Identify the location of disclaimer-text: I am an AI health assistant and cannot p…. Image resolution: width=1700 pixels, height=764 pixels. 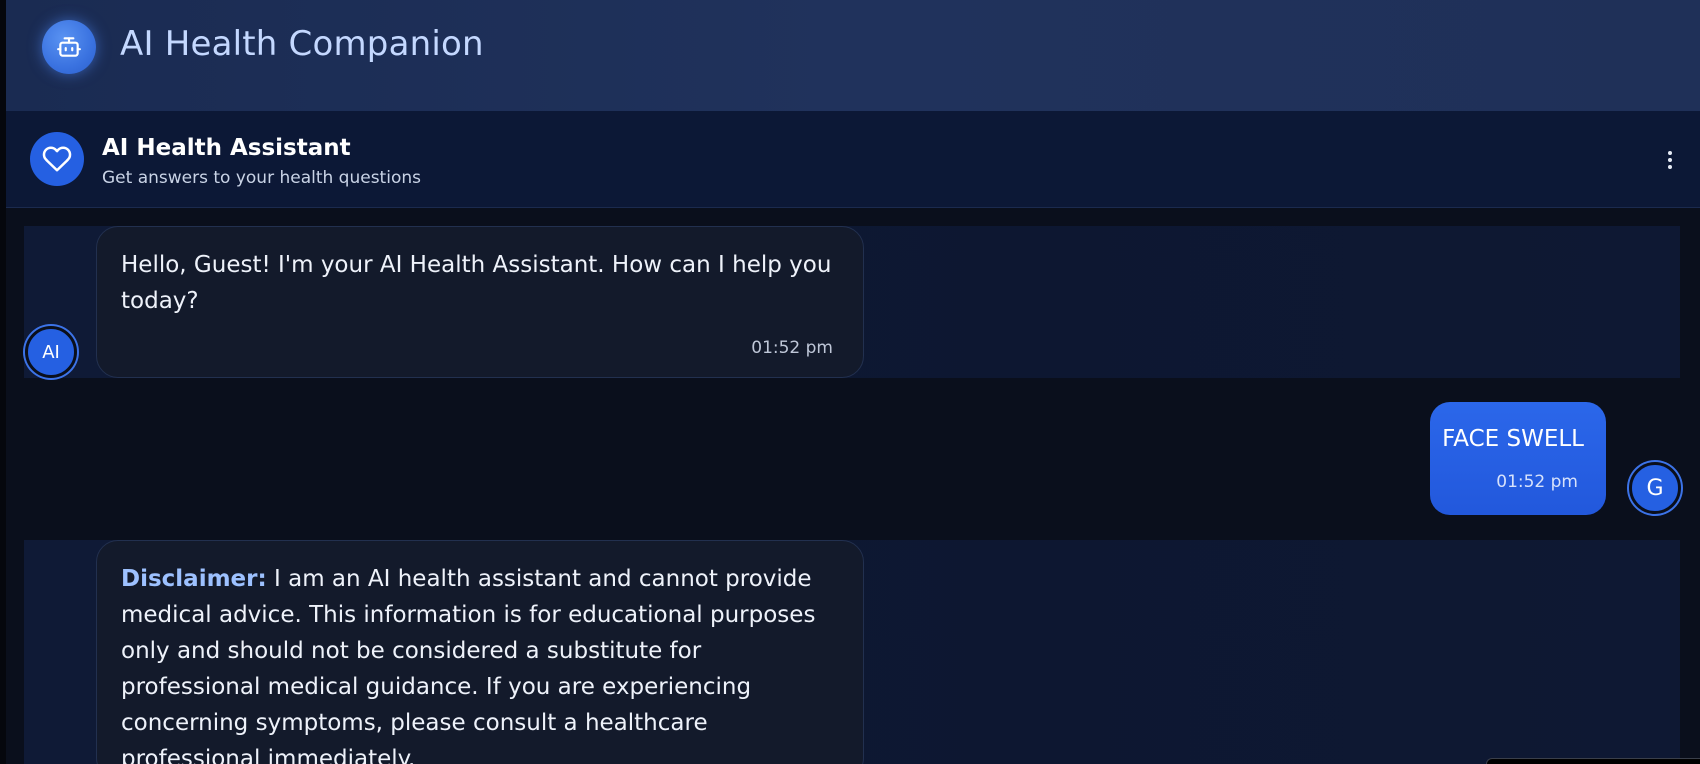
(468, 665).